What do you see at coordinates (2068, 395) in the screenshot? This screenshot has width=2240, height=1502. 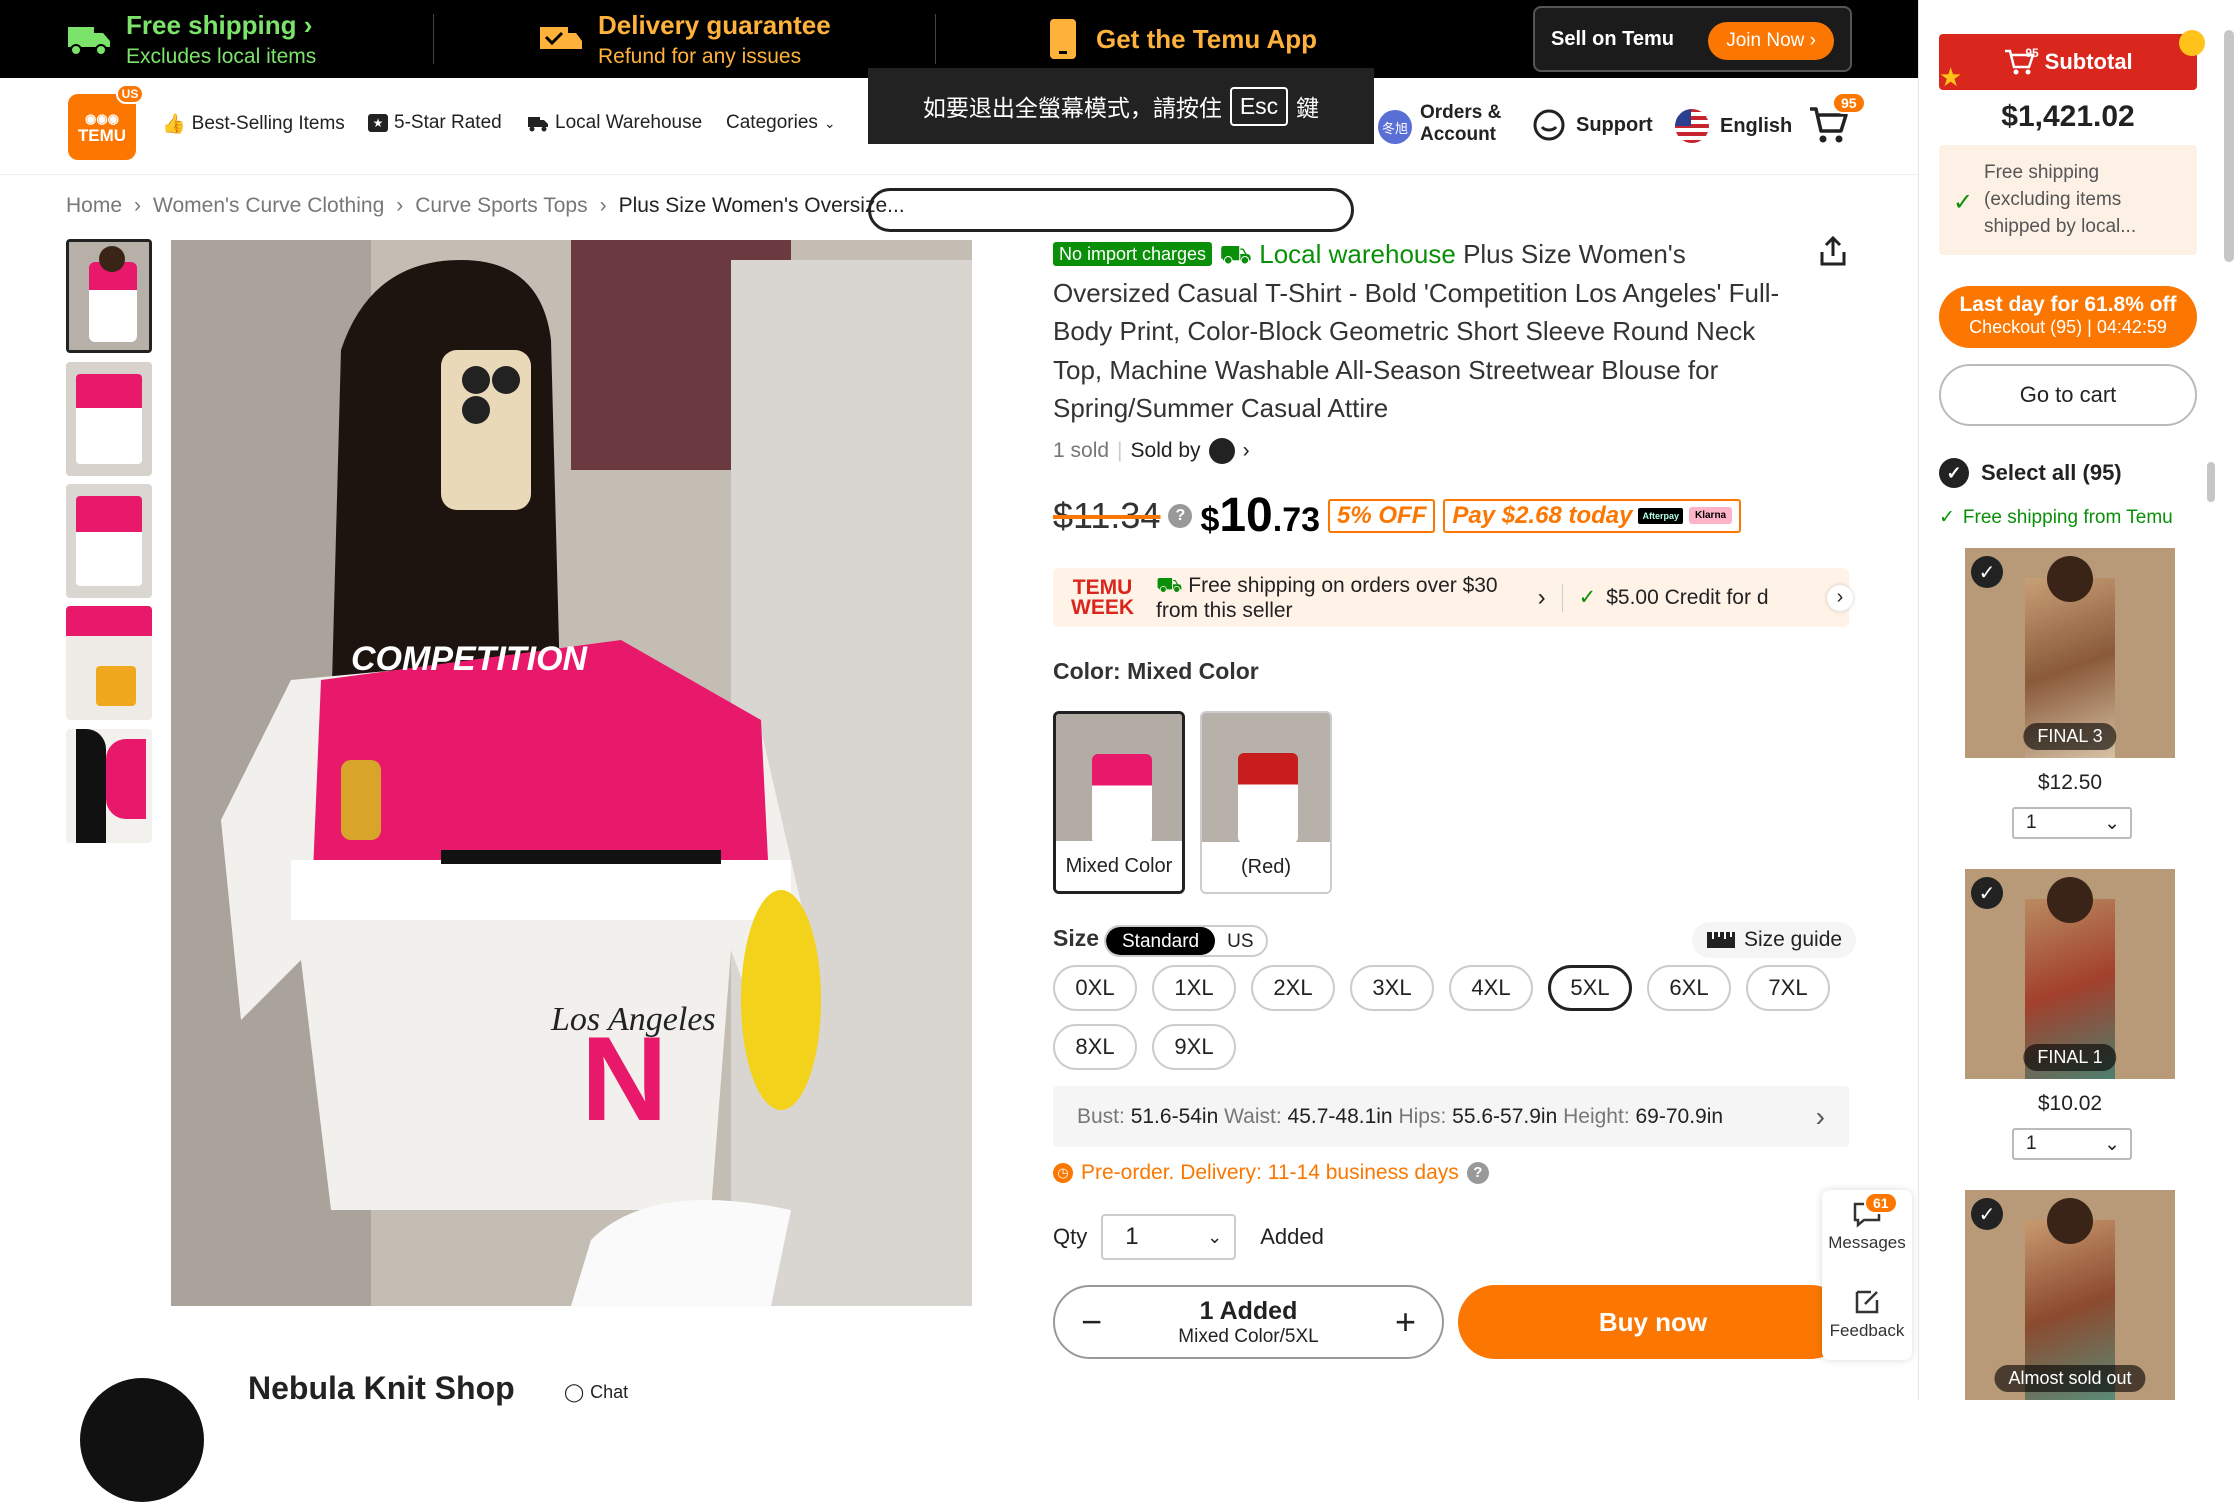 I see `go-to-cart-button: Go to cart` at bounding box center [2068, 395].